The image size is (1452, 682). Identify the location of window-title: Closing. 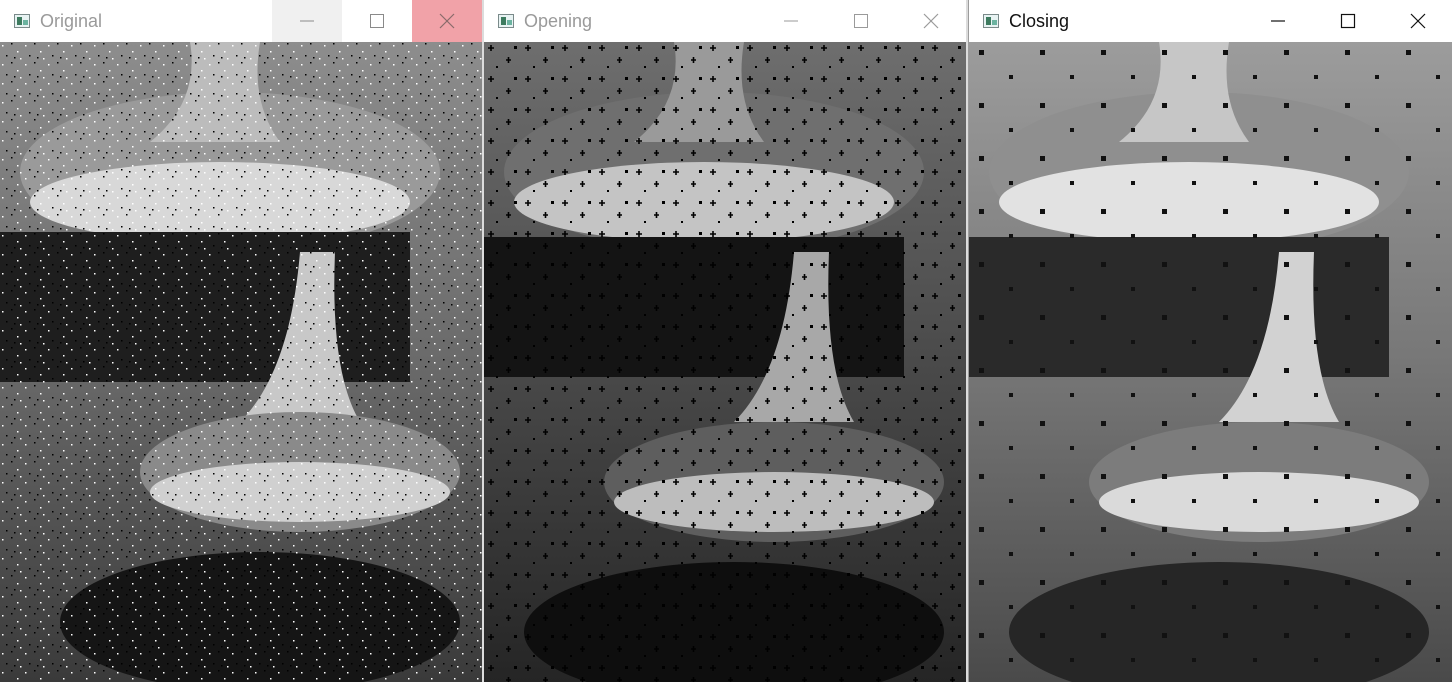
(1039, 21).